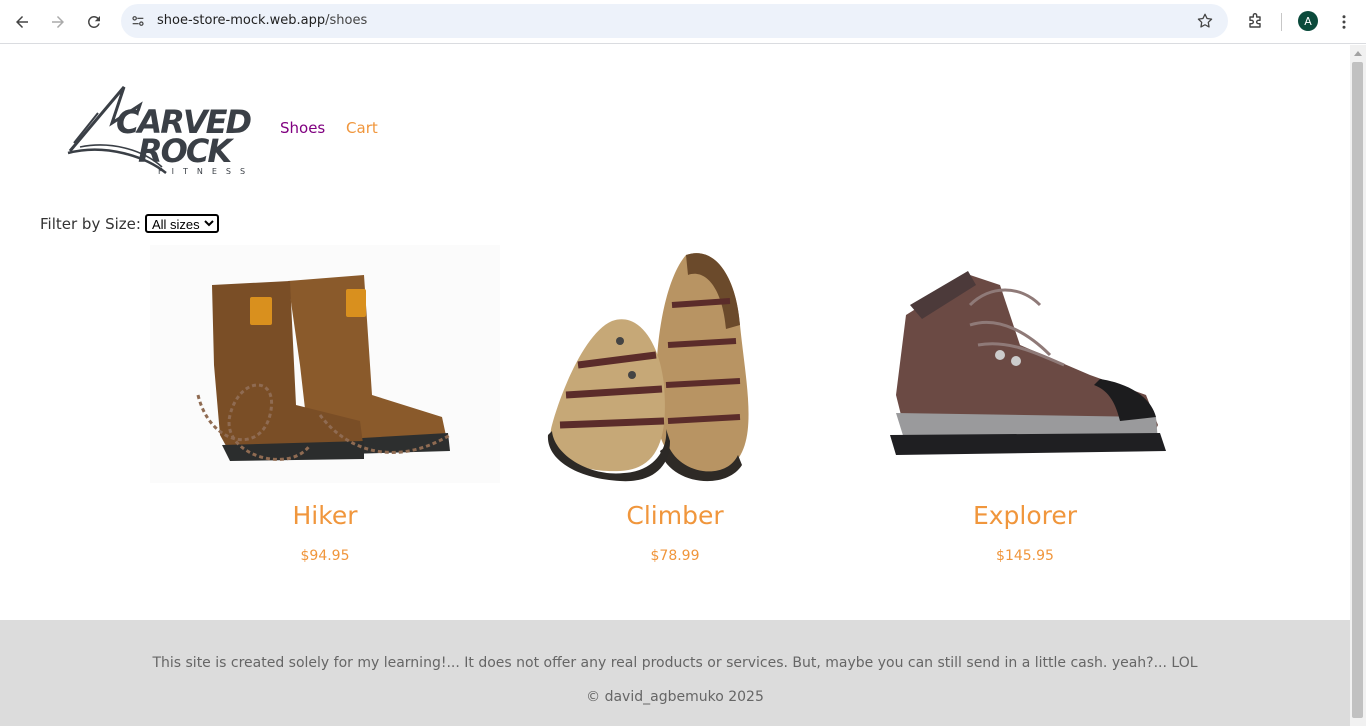 The image size is (1366, 726). Describe the element at coordinates (302, 128) in the screenshot. I see `nav-link-shoes: Shoes` at that location.